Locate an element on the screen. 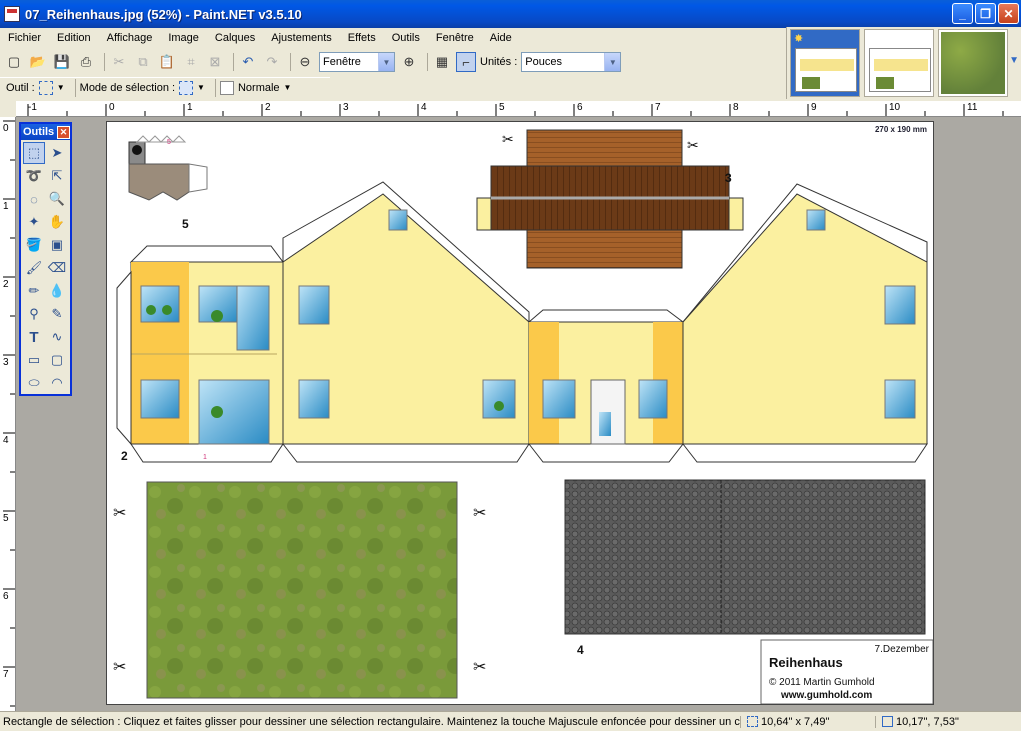  rounded-rectangle-tool-icon: ▢ is located at coordinates (57, 360).